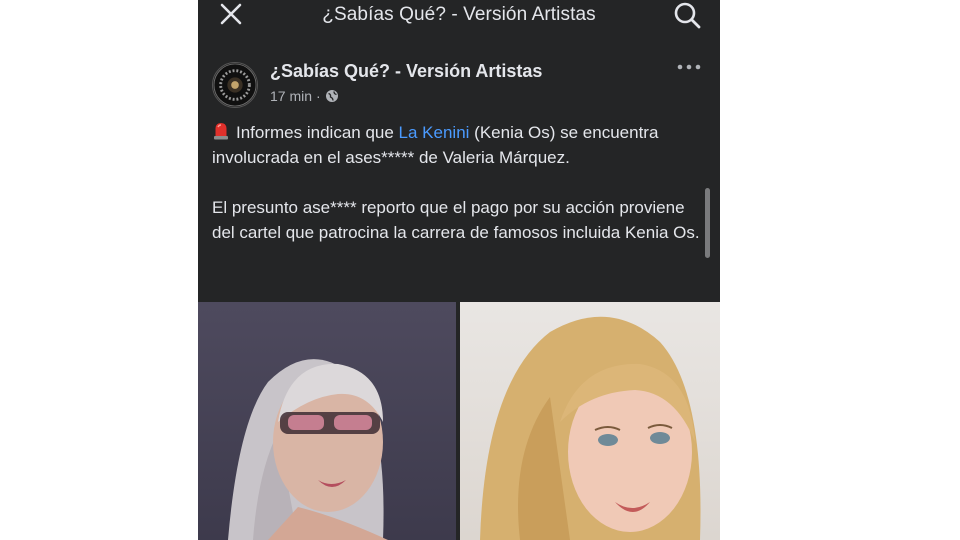 This screenshot has height=540, width=960. Describe the element at coordinates (317, 132) in the screenshot. I see `post-text-intro: Informes indican que` at that location.